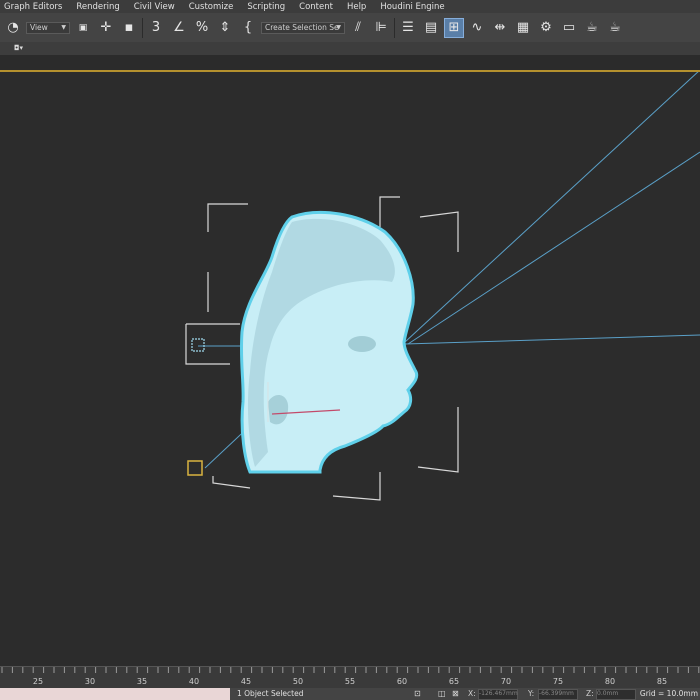 This screenshot has height=700, width=700. Describe the element at coordinates (350, 48) in the screenshot. I see `secondary-toolbar` at that location.